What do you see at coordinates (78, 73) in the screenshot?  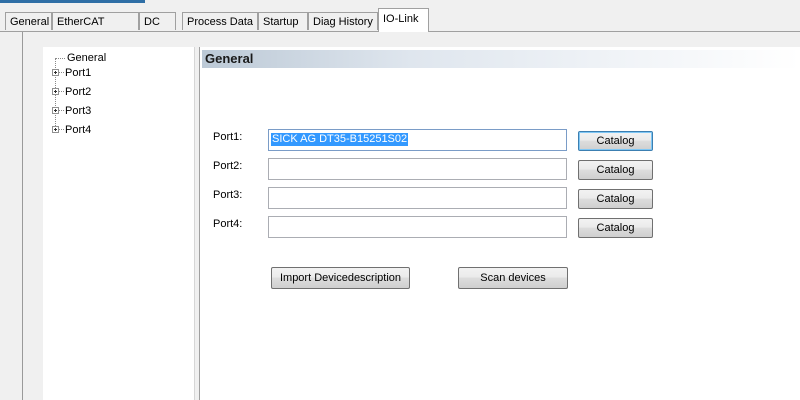 I see `tree-item-port1: Port1` at bounding box center [78, 73].